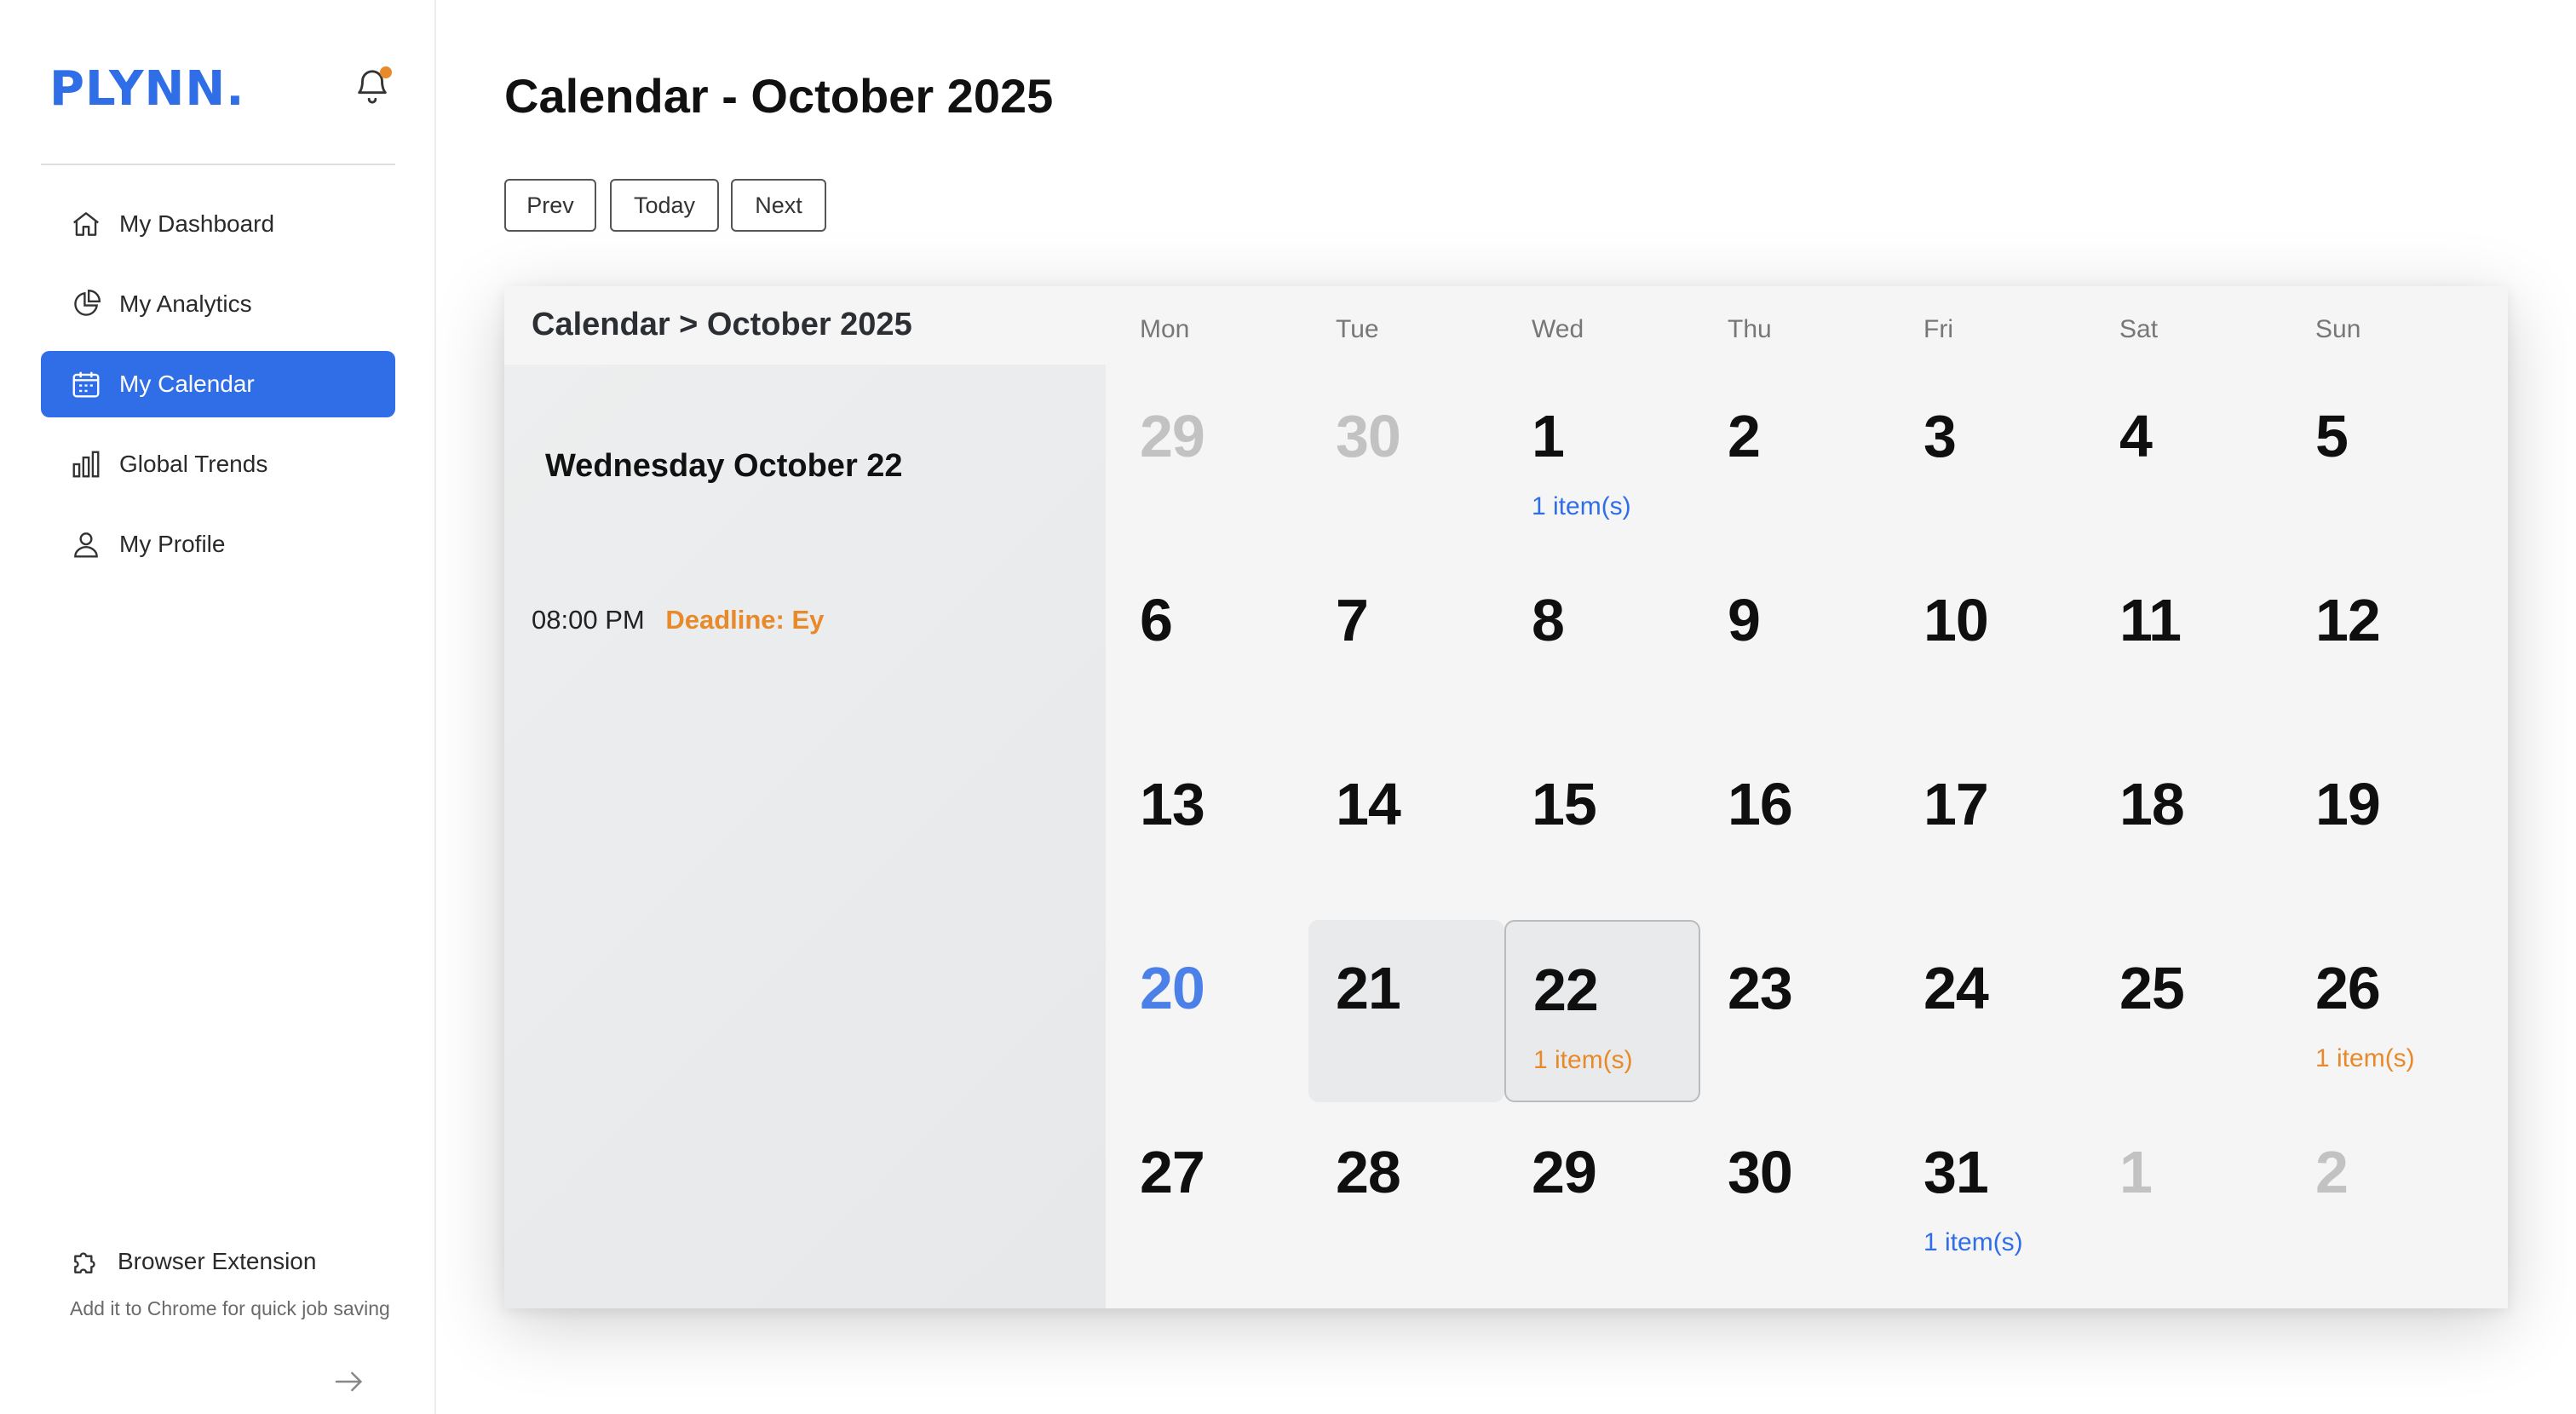 This screenshot has width=2576, height=1414. Describe the element at coordinates (2136, 436) in the screenshot. I see `day-number: 4` at that location.